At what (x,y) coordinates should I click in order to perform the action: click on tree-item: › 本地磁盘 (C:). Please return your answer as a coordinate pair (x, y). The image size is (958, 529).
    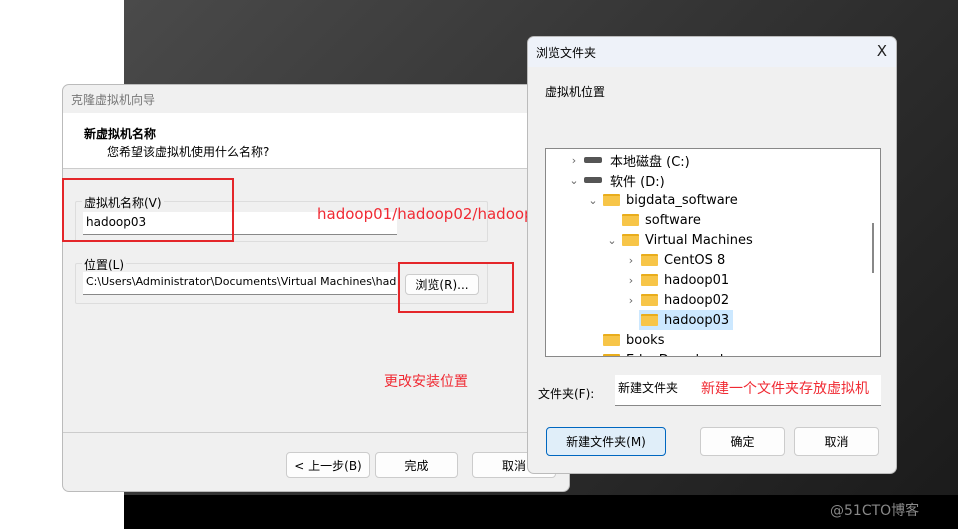
    Looking at the image, I should click on (628, 160).